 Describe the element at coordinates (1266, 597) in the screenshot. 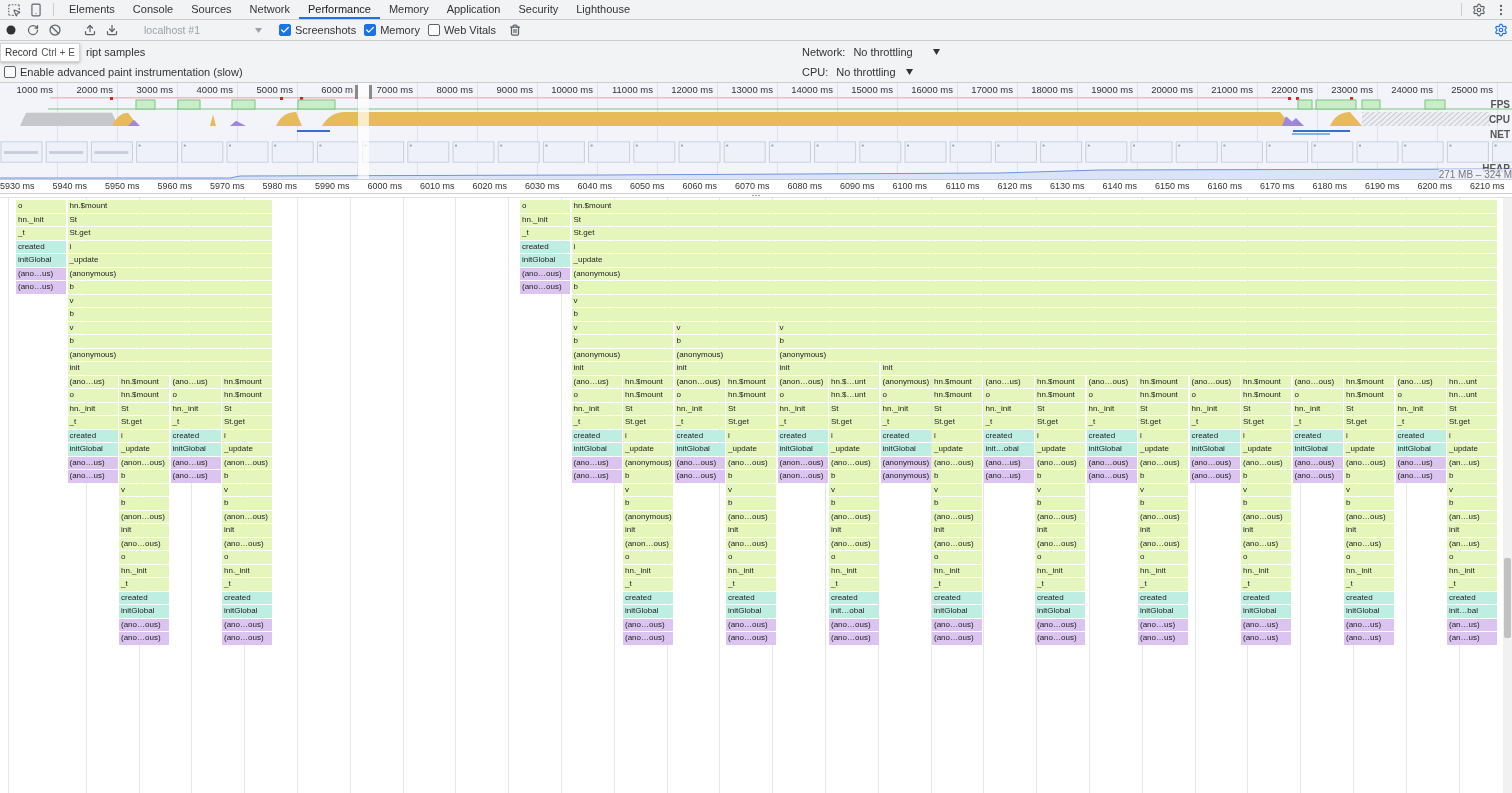

I see `stack-frame: created` at that location.